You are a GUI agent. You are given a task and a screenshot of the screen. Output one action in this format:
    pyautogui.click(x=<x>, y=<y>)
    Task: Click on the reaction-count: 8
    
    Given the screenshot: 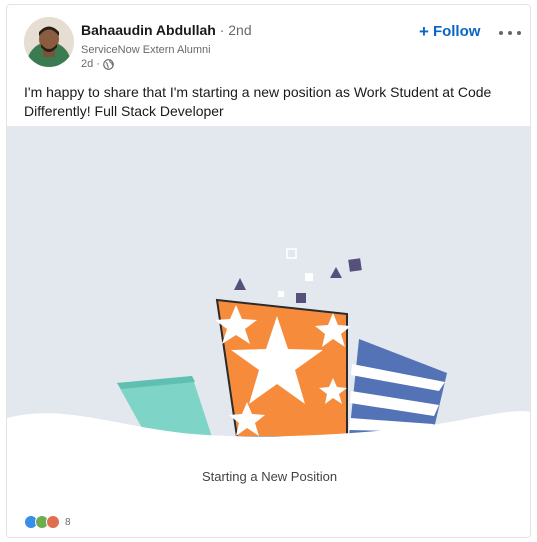 What is the action you would take?
    pyautogui.click(x=68, y=522)
    